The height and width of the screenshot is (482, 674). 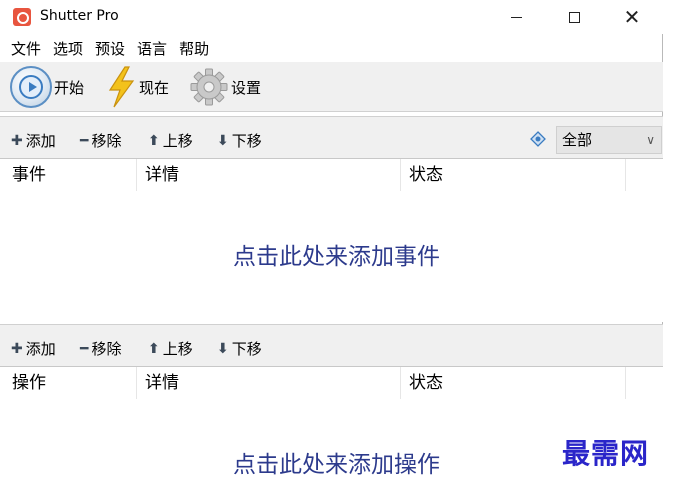 What do you see at coordinates (331, 17) in the screenshot?
I see `title-bar: Shutter Pro ✕` at bounding box center [331, 17].